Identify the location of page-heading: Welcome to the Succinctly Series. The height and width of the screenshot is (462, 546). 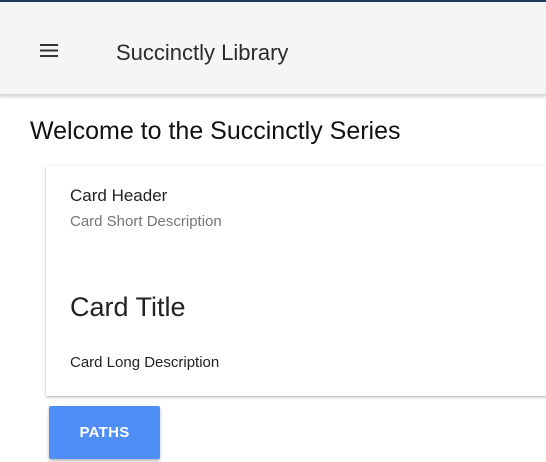
(215, 131).